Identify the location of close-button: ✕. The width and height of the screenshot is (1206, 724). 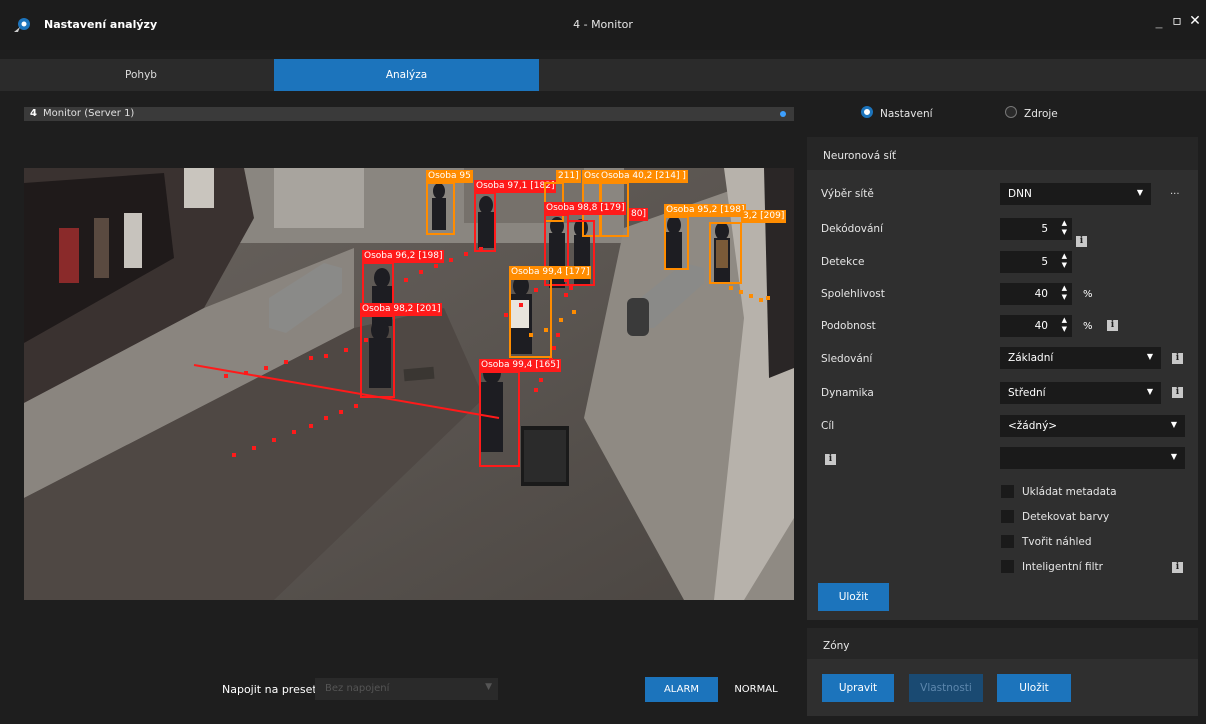
(1195, 21).